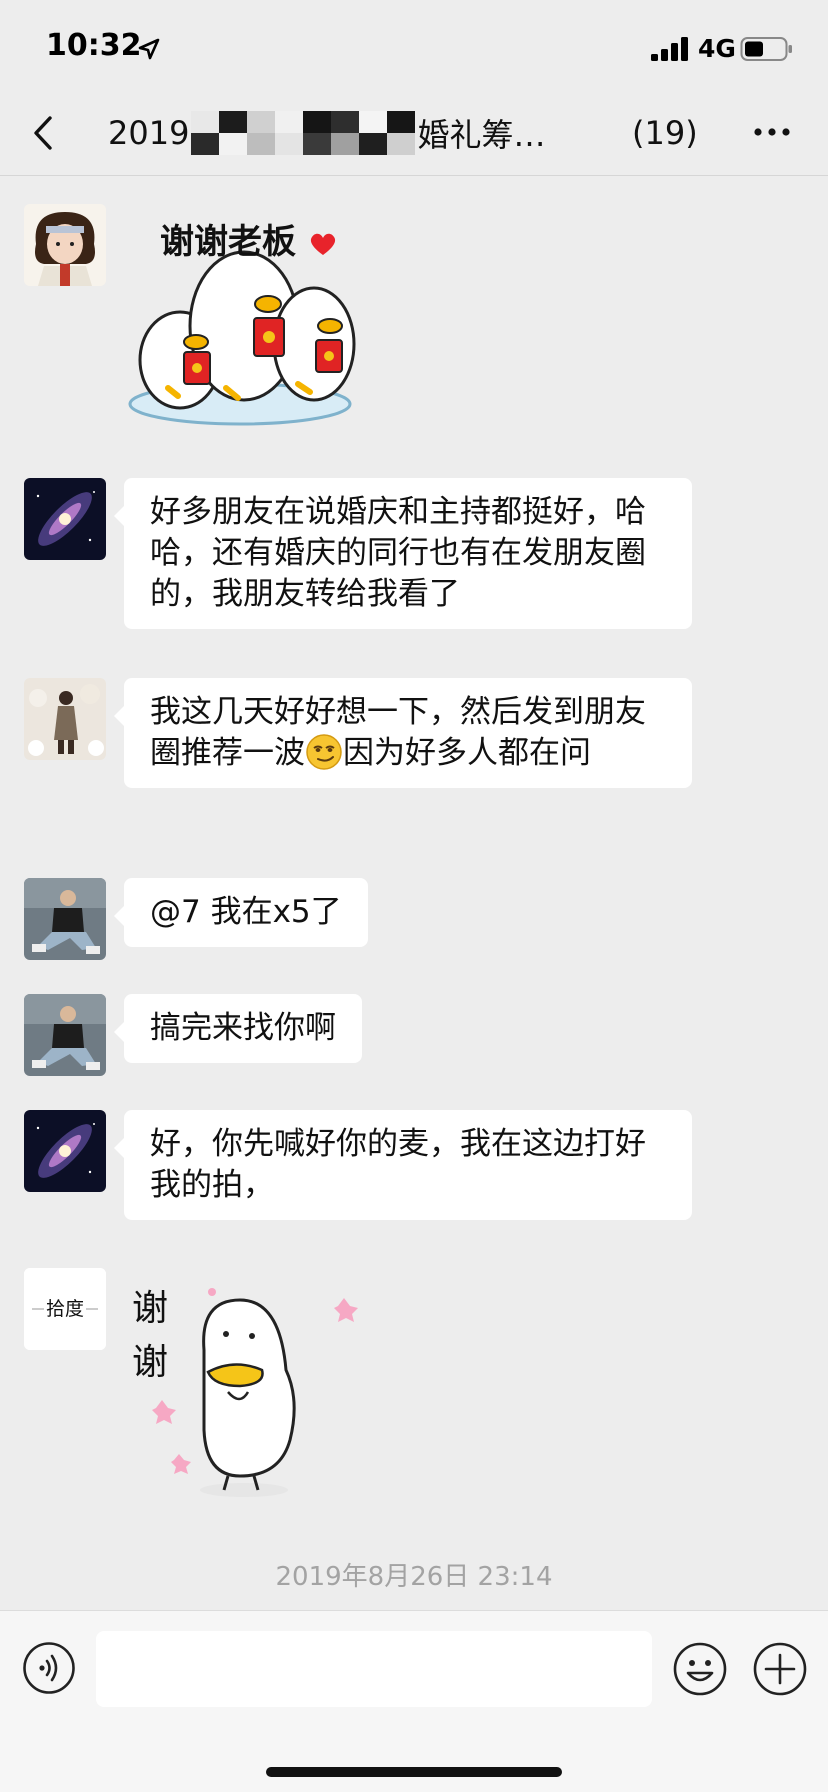 This screenshot has width=828, height=1792. Describe the element at coordinates (772, 132) in the screenshot. I see `more-dots-icon` at that location.